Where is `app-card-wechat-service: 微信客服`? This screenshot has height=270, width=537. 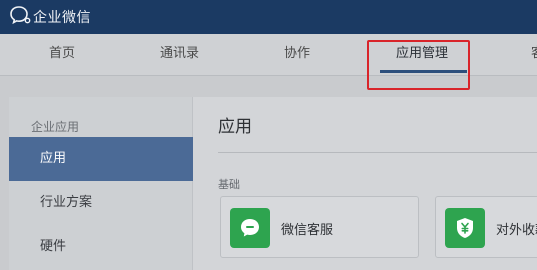
app-card-wechat-service: 微信客服 is located at coordinates (319, 227).